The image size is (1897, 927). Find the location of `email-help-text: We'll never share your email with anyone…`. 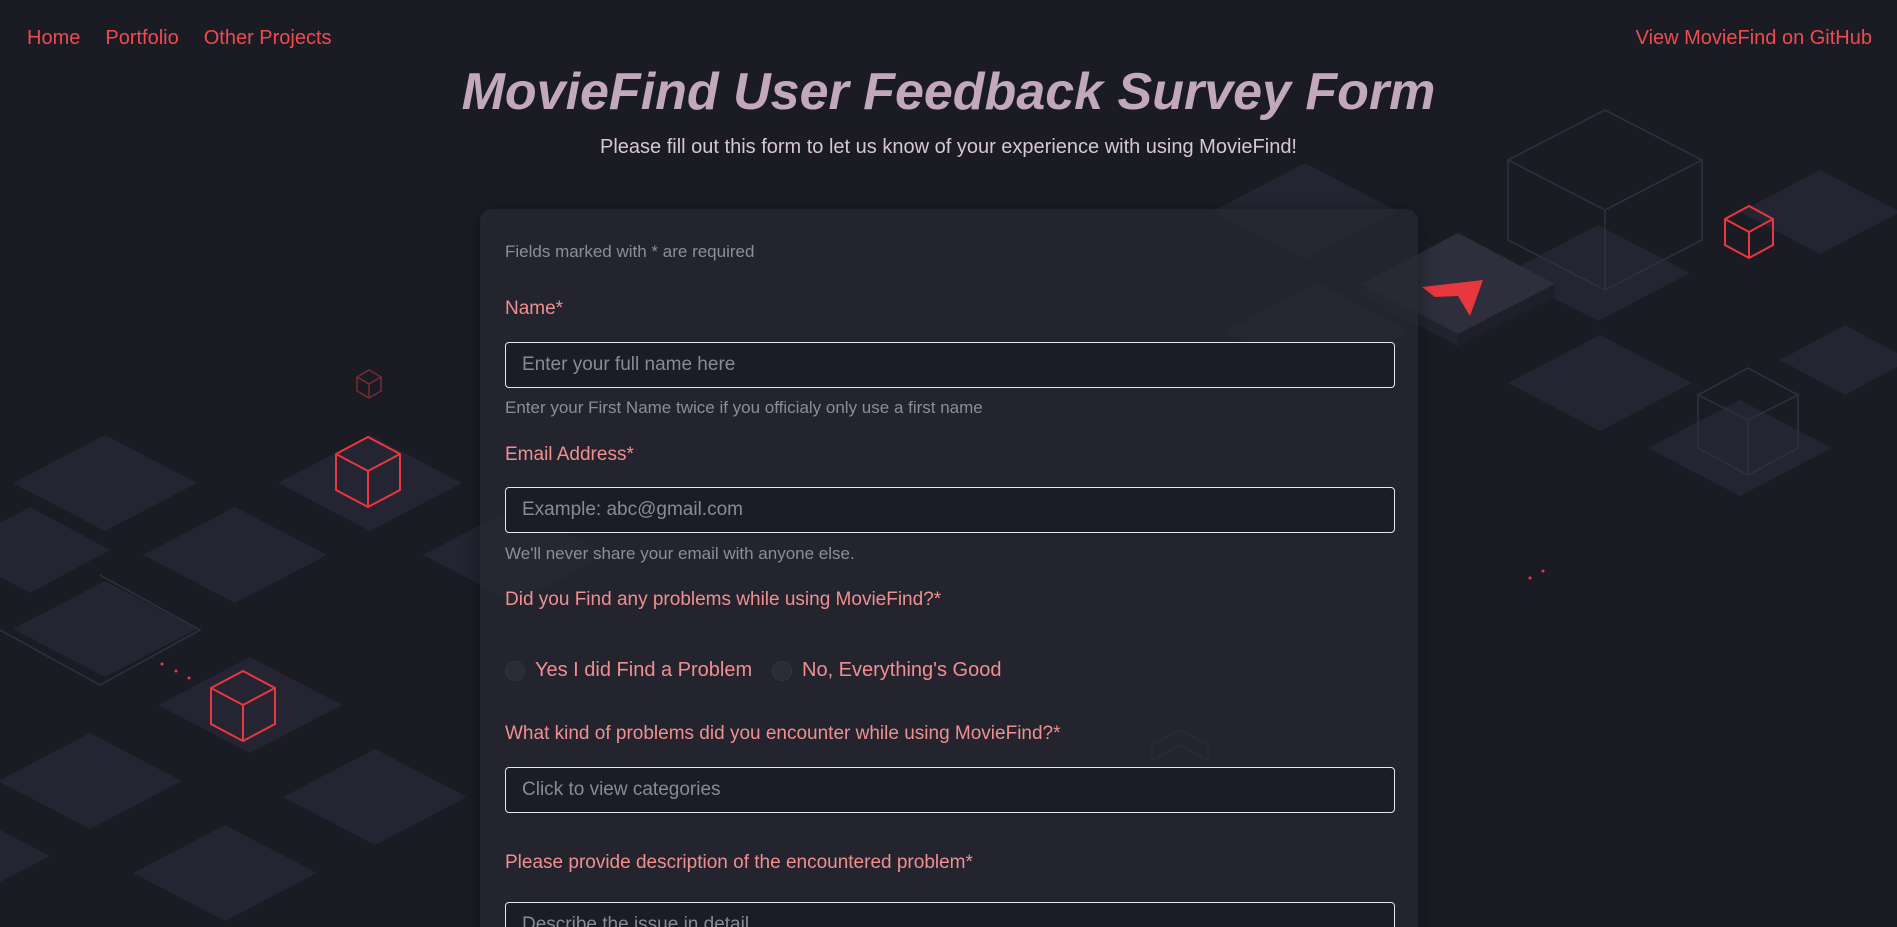

email-help-text: We'll never share your email with anyone… is located at coordinates (680, 553).